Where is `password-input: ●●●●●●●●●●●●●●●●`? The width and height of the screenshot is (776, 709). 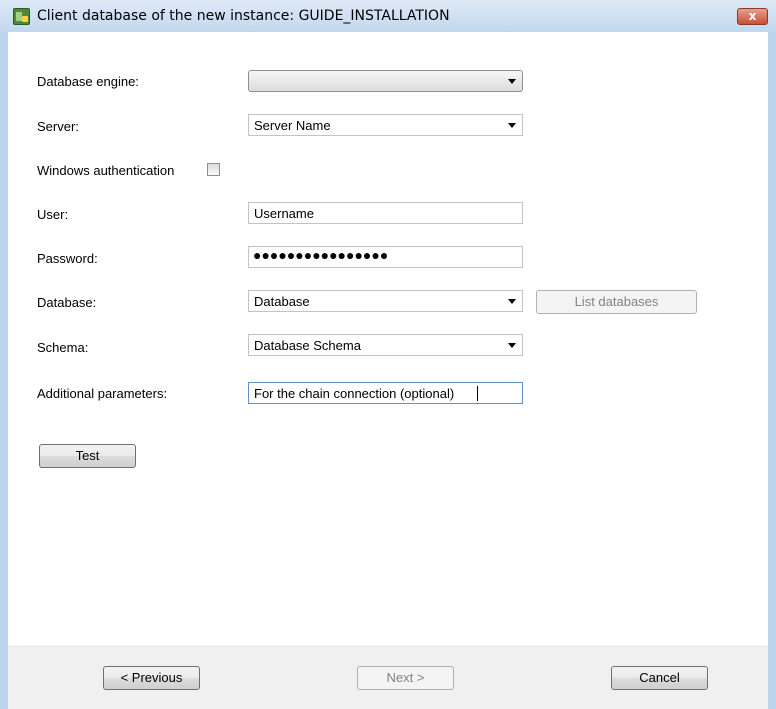 password-input: ●●●●●●●●●●●●●●●● is located at coordinates (385, 257).